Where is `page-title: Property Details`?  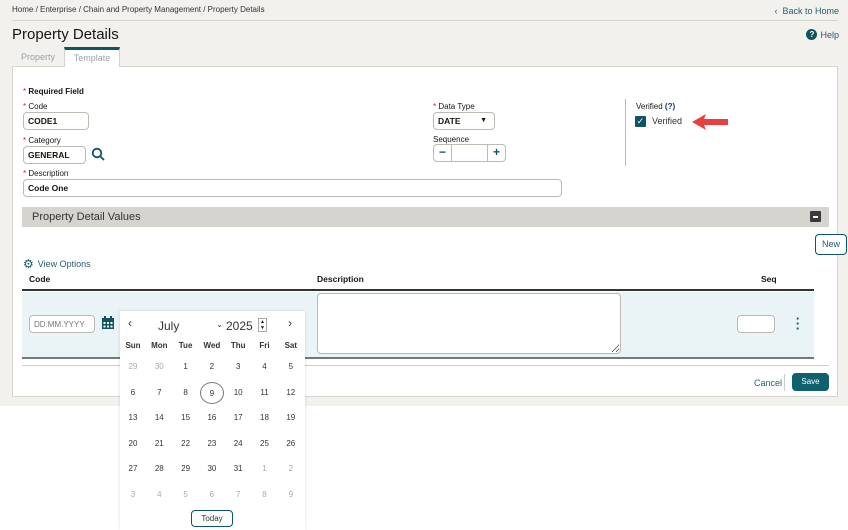
page-title: Property Details is located at coordinates (65, 34).